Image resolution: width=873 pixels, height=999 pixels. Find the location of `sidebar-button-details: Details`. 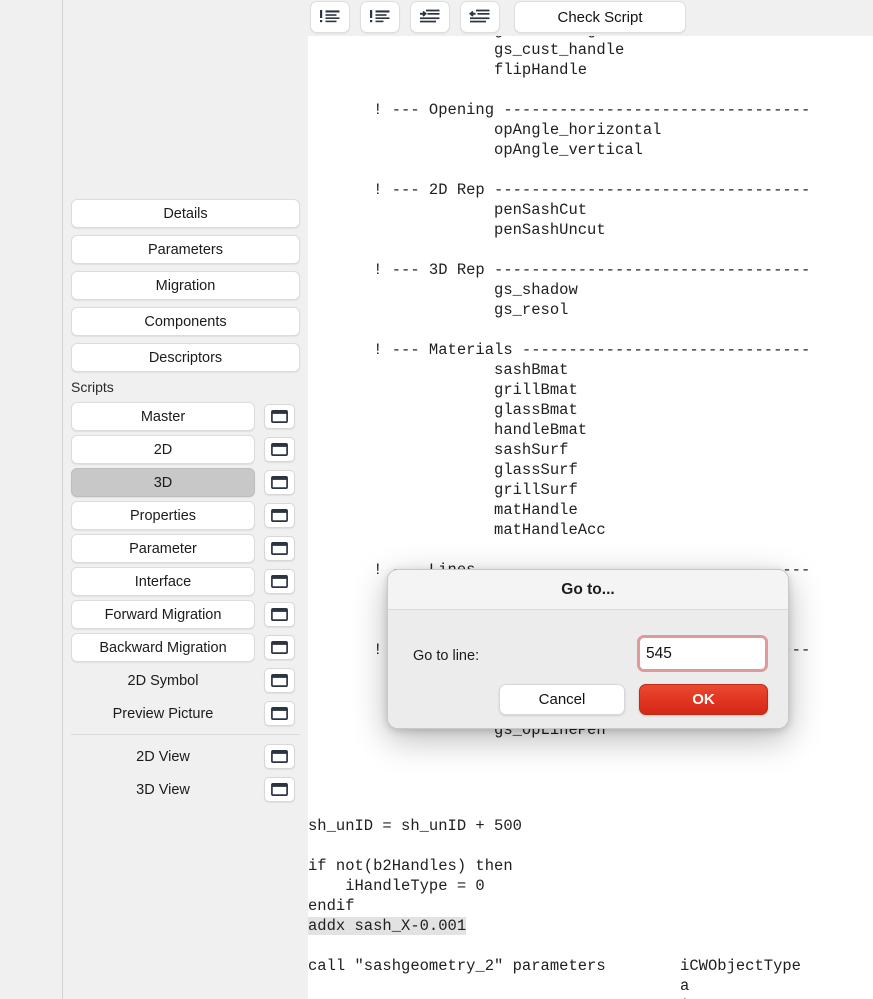

sidebar-button-details: Details is located at coordinates (185, 213).